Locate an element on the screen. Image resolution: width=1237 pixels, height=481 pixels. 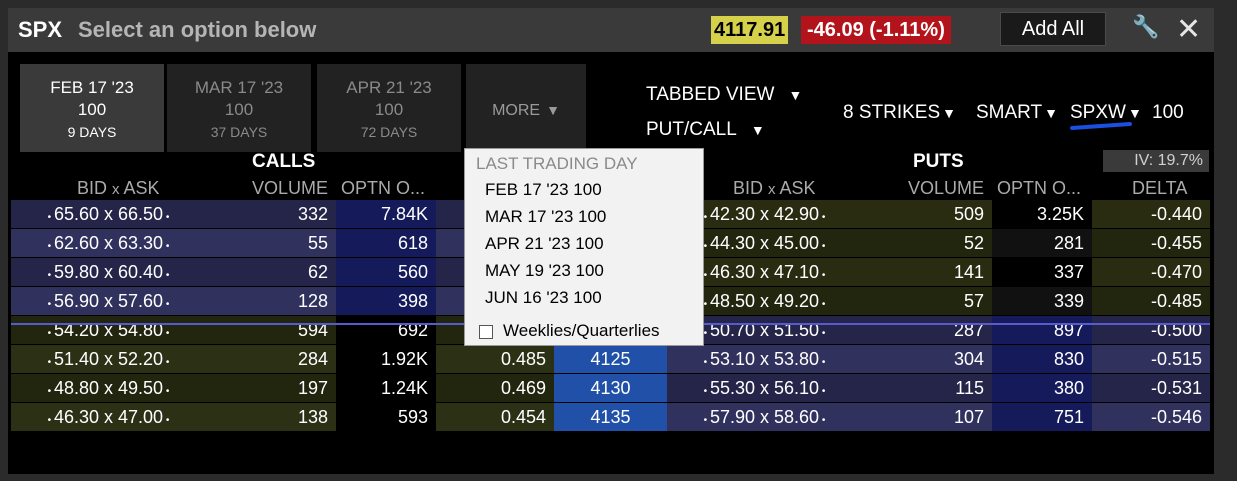
strike-cell: 4135 is located at coordinates (610, 417).